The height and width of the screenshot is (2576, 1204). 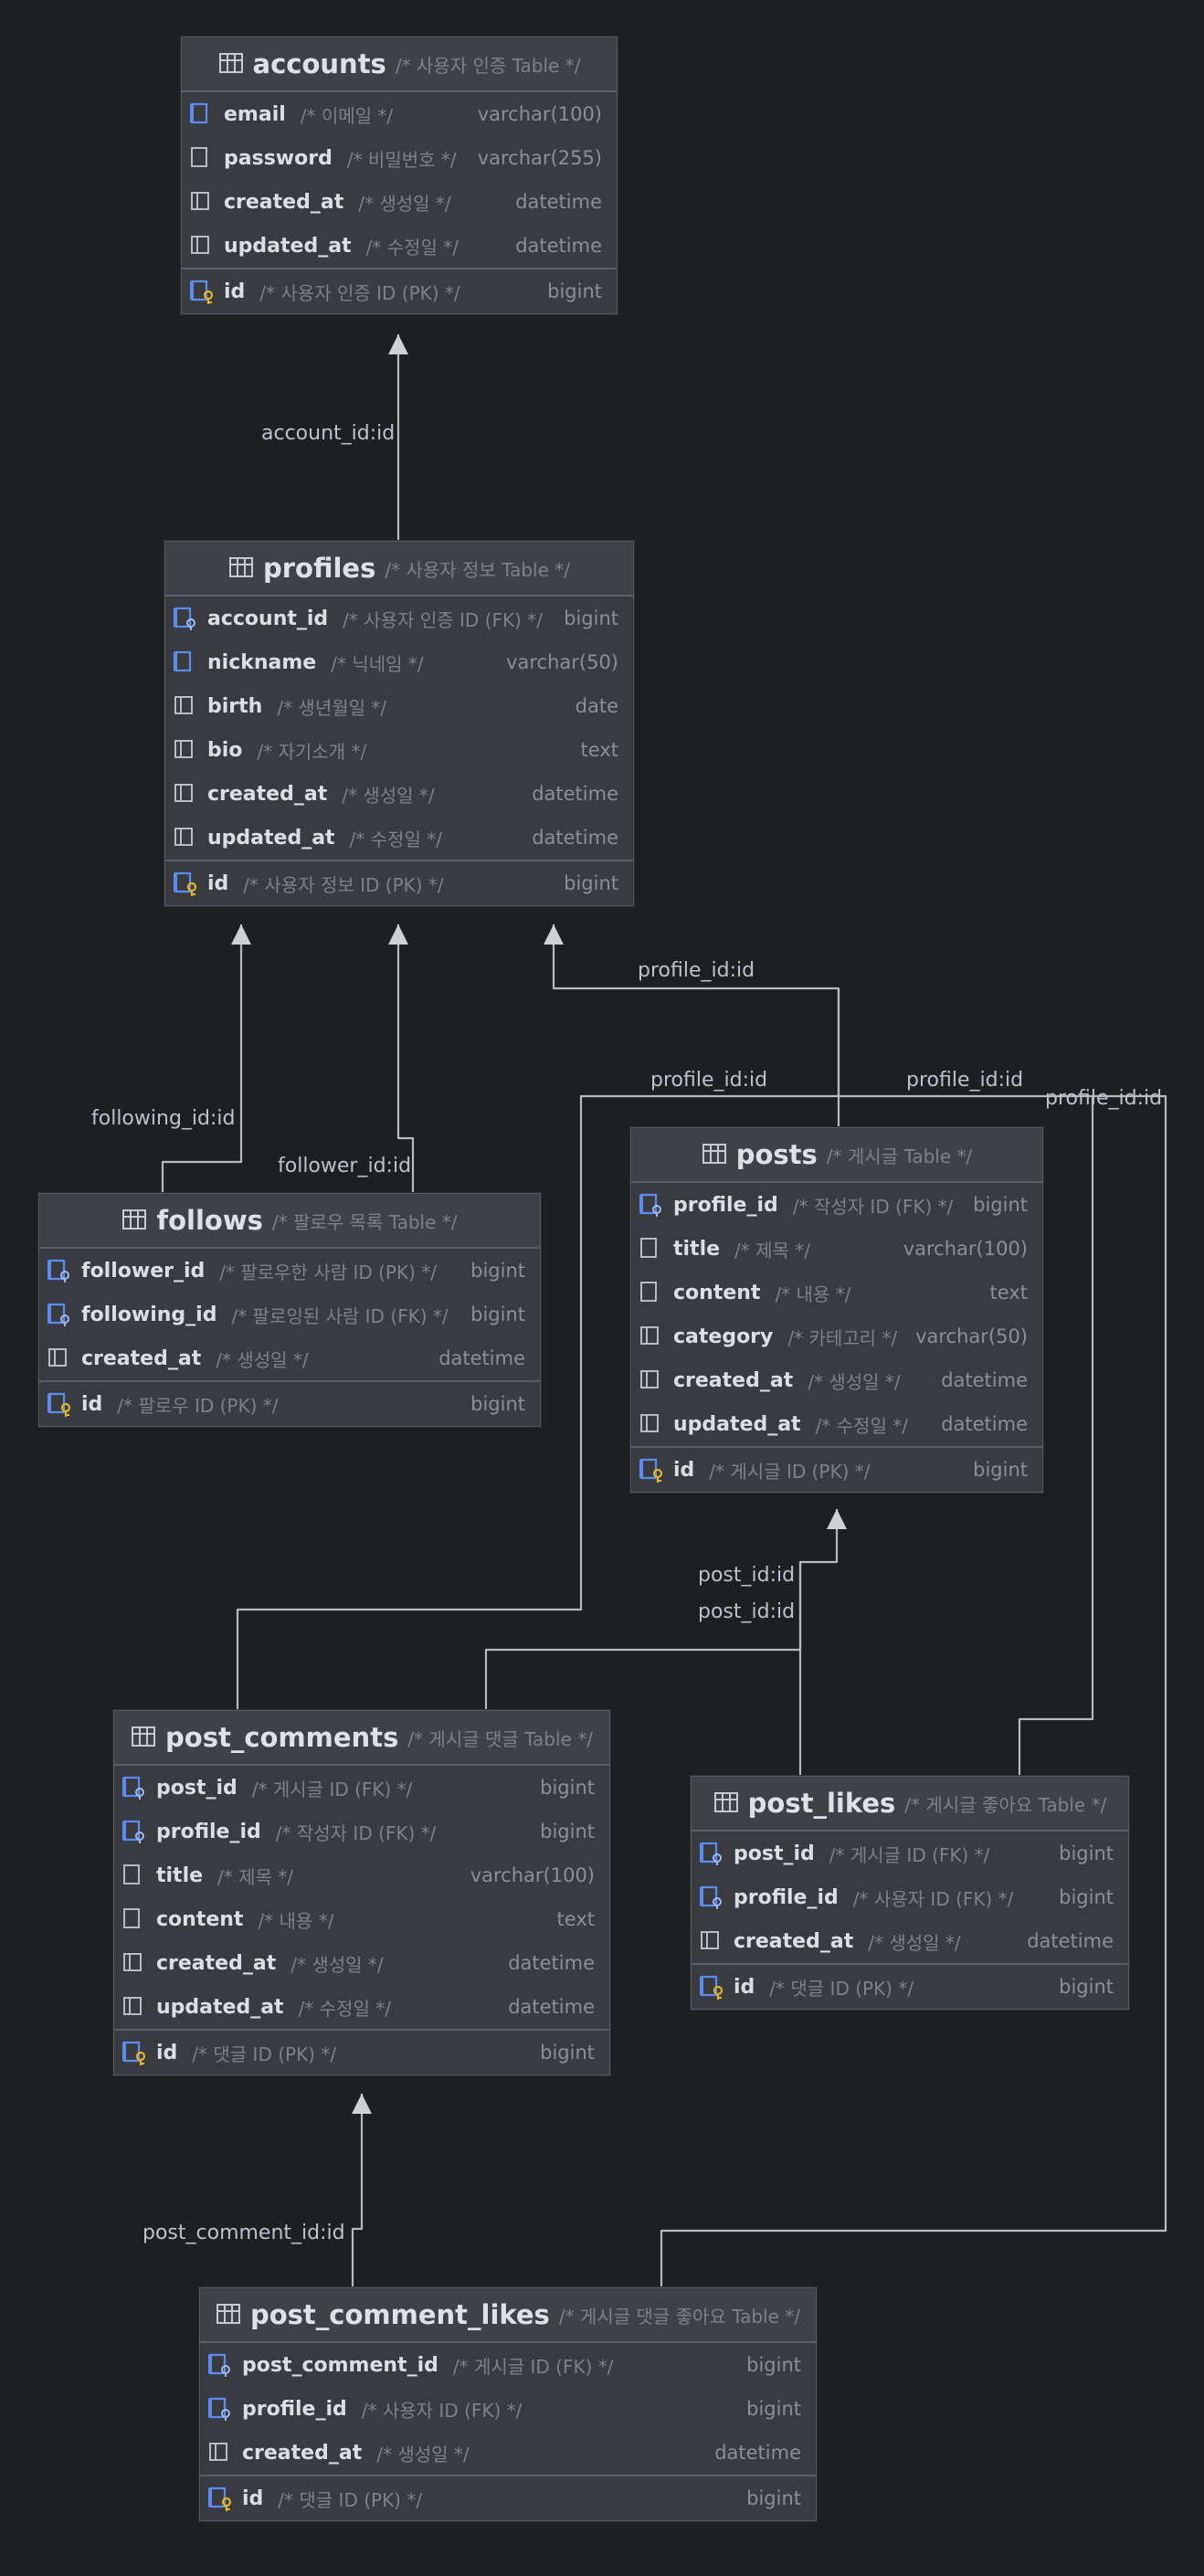 I want to click on relationship-line-e3, so click(x=405, y=1058).